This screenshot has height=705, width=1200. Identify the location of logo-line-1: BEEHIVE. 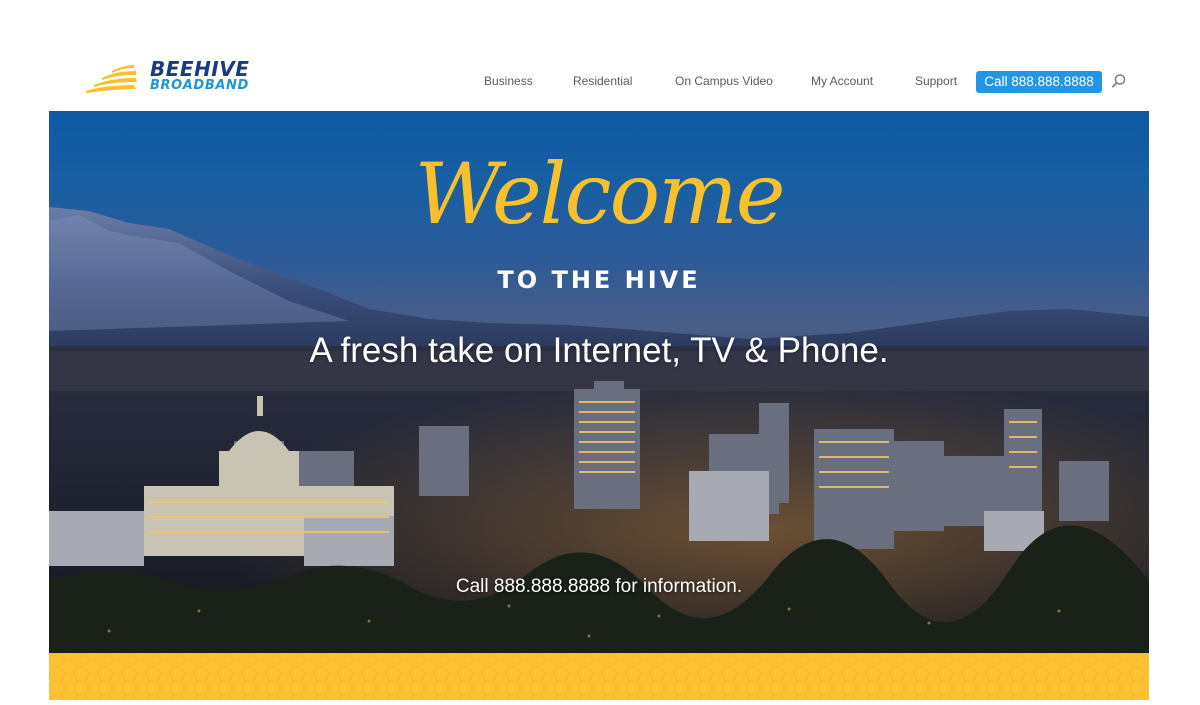
(200, 69).